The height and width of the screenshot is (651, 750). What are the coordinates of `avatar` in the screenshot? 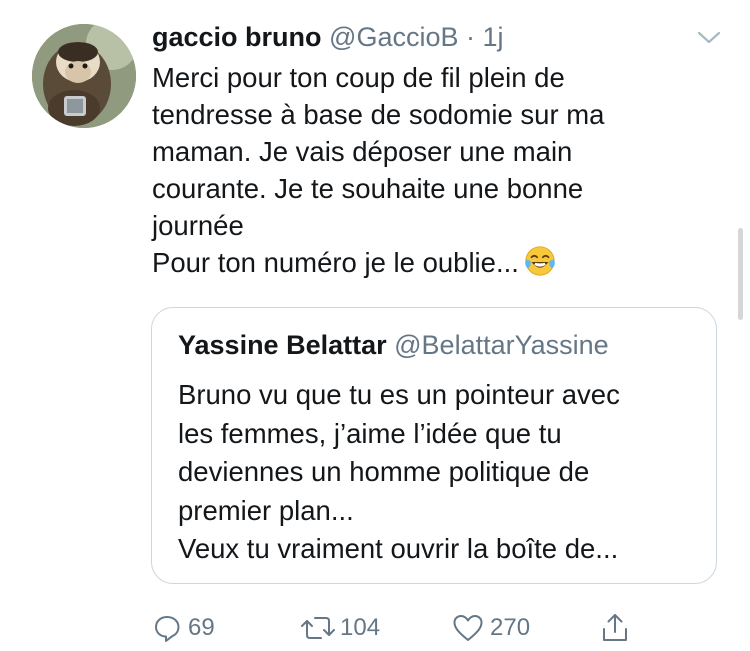 It's located at (84, 76).